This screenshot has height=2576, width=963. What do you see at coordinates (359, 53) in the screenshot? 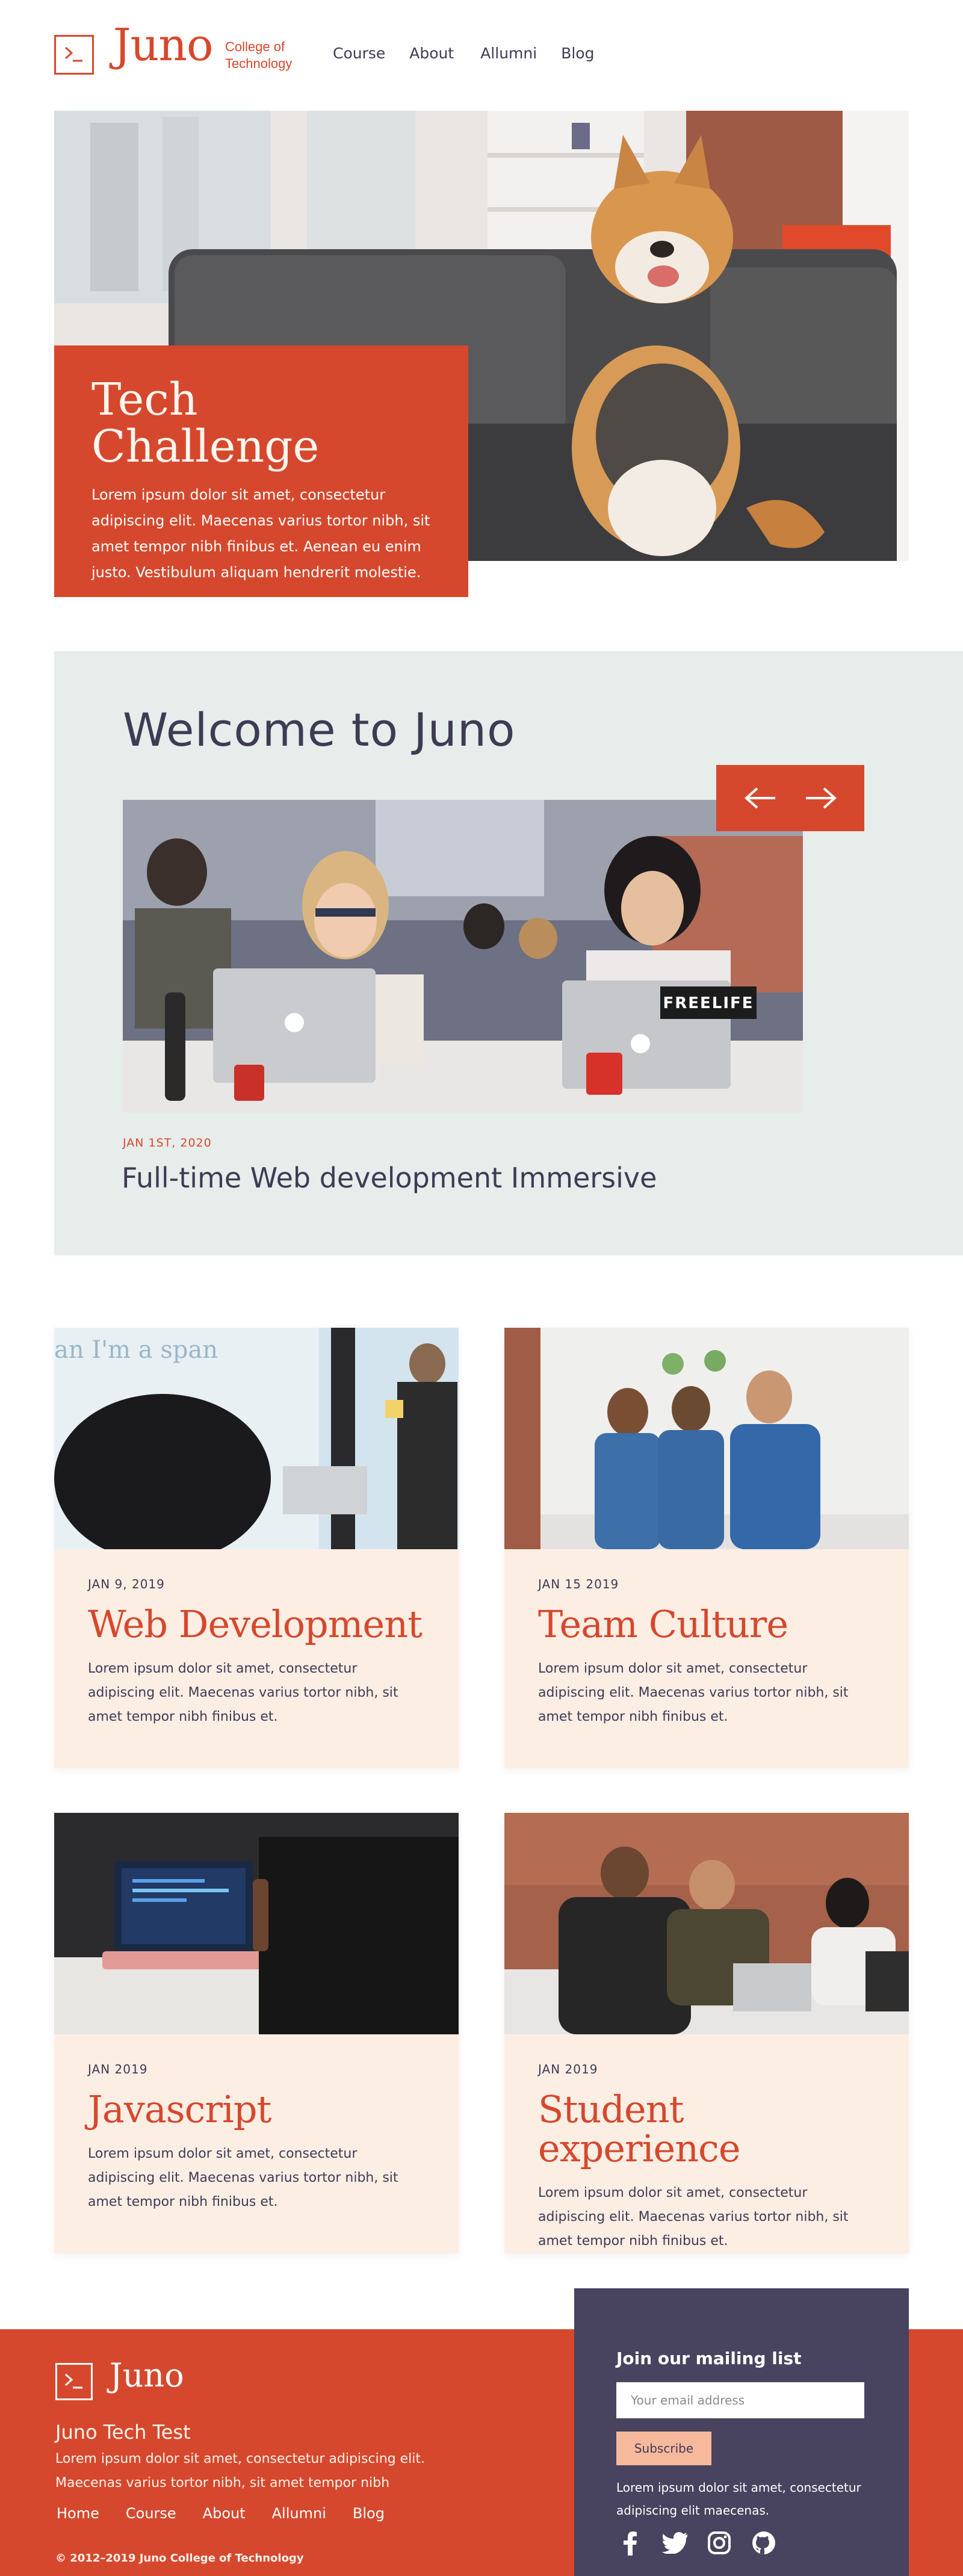
I see `nav-course: Course` at bounding box center [359, 53].